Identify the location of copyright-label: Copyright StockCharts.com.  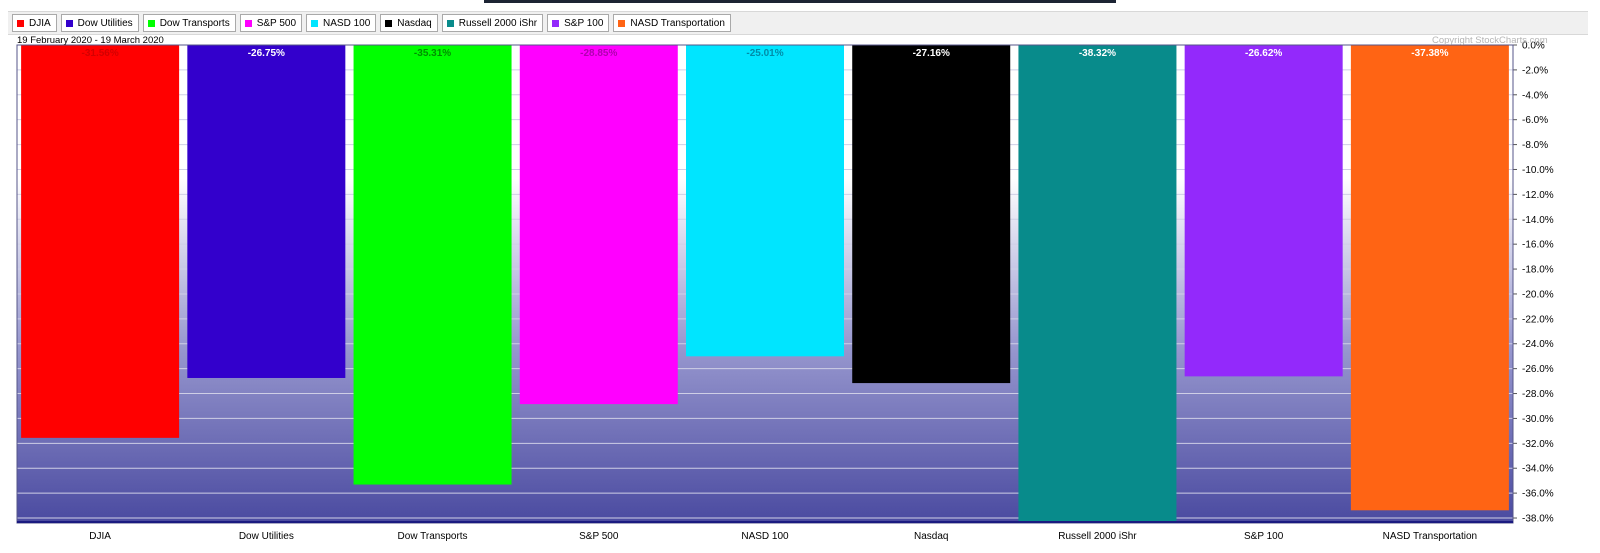
(1490, 40).